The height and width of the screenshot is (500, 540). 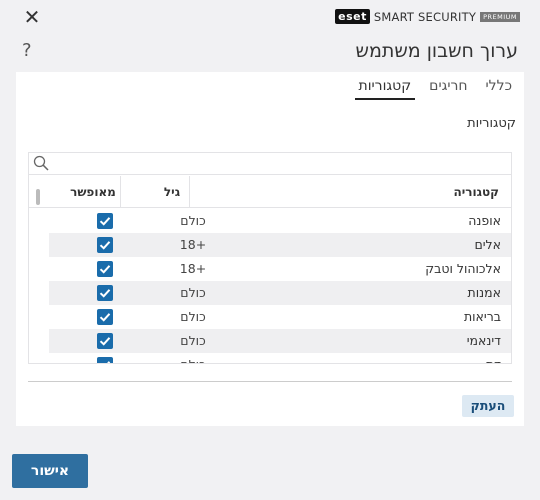 I want to click on help-icon: ?, so click(x=27, y=50).